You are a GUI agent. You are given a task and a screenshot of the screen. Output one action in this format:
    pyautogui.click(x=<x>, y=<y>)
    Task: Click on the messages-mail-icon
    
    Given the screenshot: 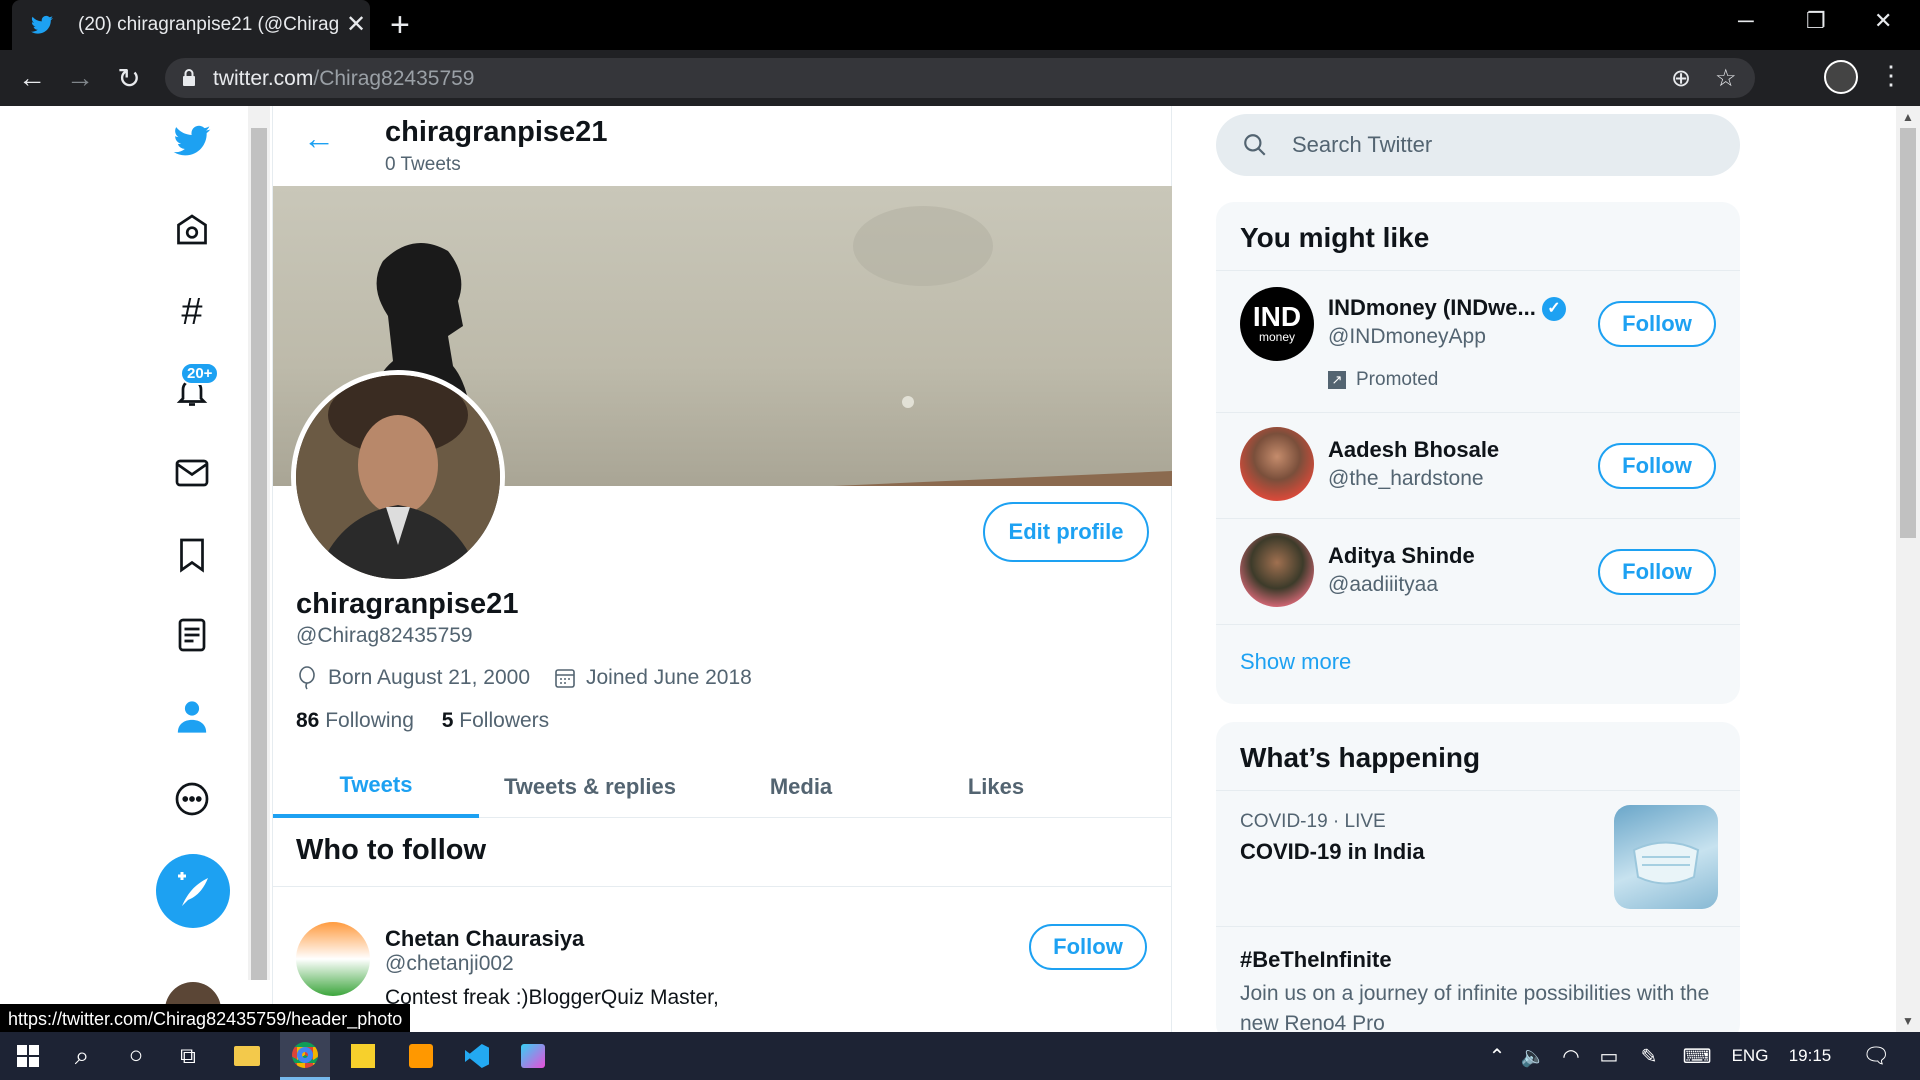 What is the action you would take?
    pyautogui.click(x=192, y=473)
    